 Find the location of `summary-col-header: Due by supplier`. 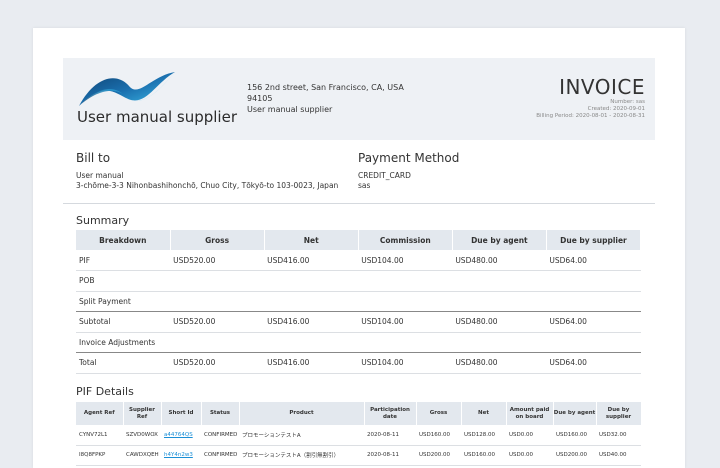

summary-col-header: Due by supplier is located at coordinates (594, 240).